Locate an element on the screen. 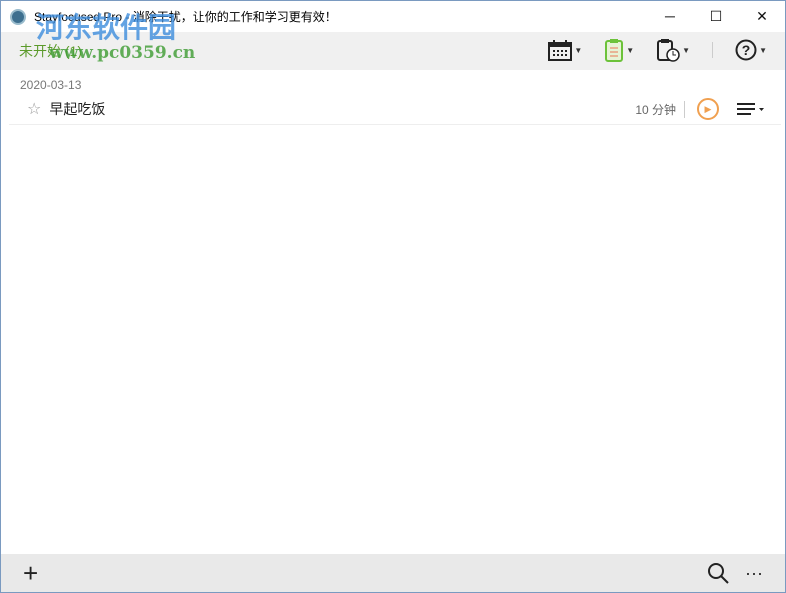 Image resolution: width=786 pixels, height=593 pixels. calendar-icon is located at coordinates (560, 50).